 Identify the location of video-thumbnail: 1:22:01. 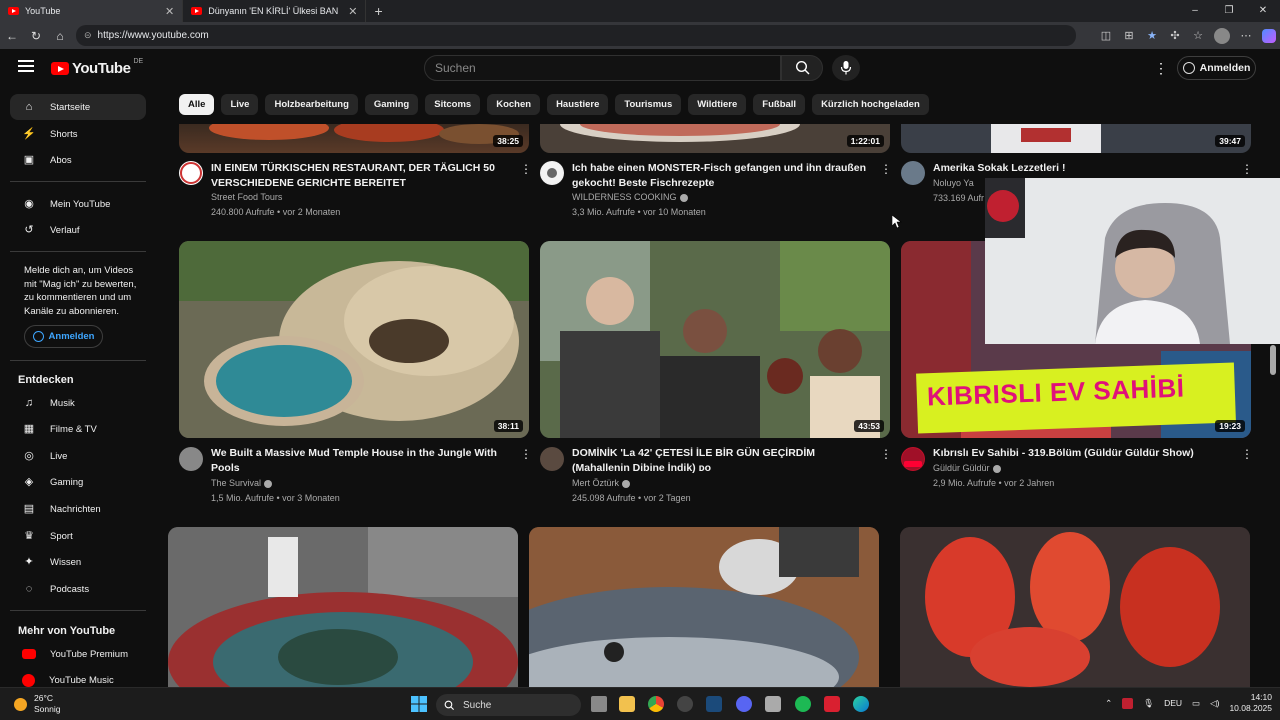
(715, 138).